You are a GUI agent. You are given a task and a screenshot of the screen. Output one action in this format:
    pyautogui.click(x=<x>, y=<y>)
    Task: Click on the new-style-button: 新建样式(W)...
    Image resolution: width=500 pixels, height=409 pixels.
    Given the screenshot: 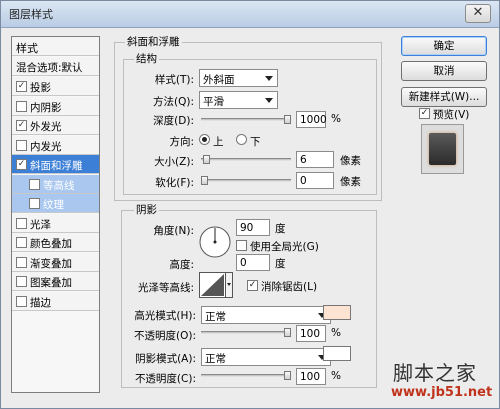 What is the action you would take?
    pyautogui.click(x=444, y=97)
    